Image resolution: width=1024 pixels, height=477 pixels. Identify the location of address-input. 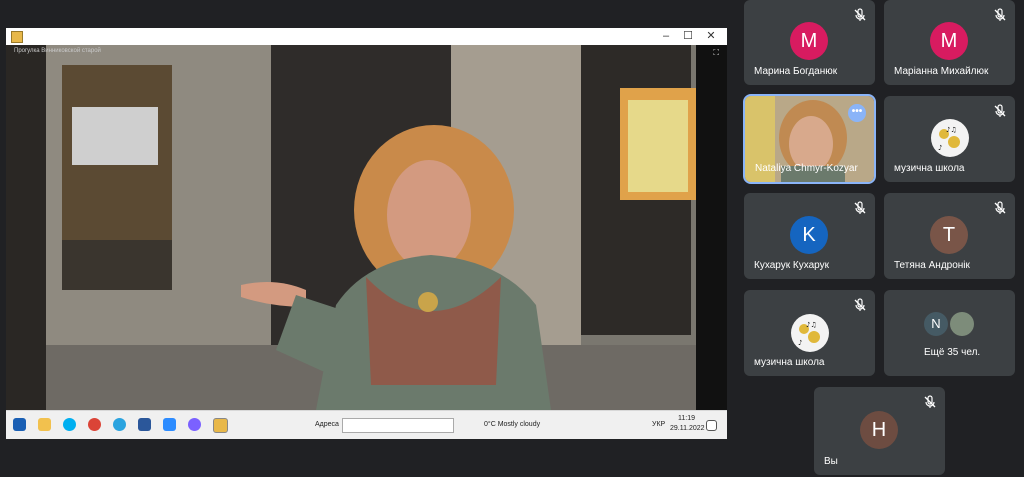
(398, 425).